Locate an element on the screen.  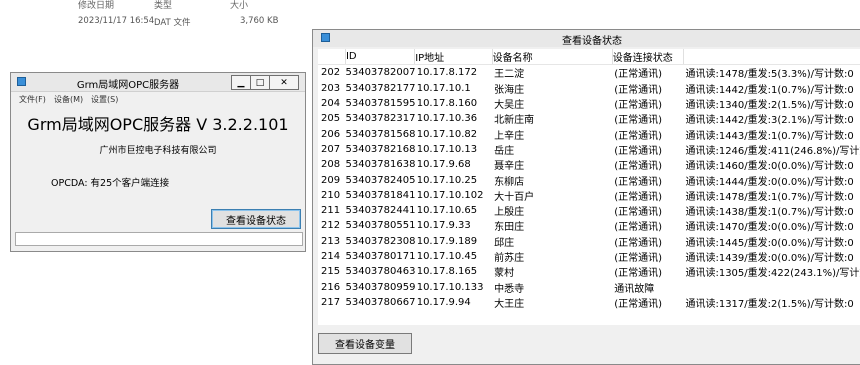
device-id: 53403782168 is located at coordinates (380, 149).